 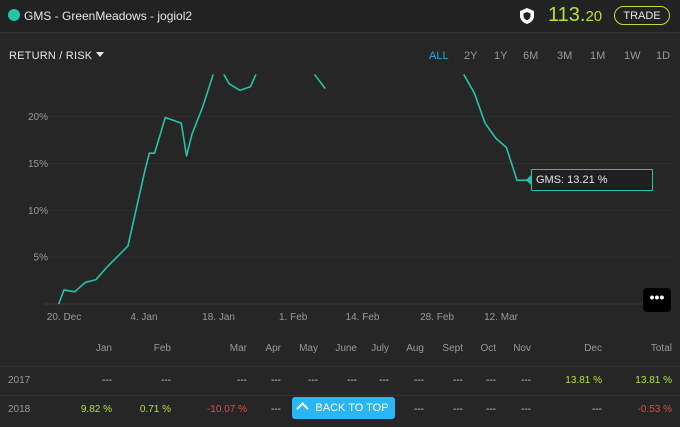 I want to click on x-tick-label: 20. Dec, so click(x=64, y=317).